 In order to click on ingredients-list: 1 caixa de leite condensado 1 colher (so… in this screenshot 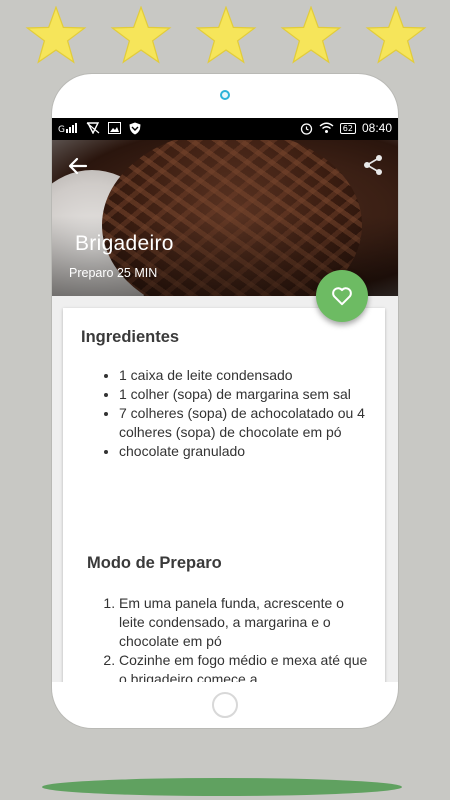, I will do `click(244, 413)`.